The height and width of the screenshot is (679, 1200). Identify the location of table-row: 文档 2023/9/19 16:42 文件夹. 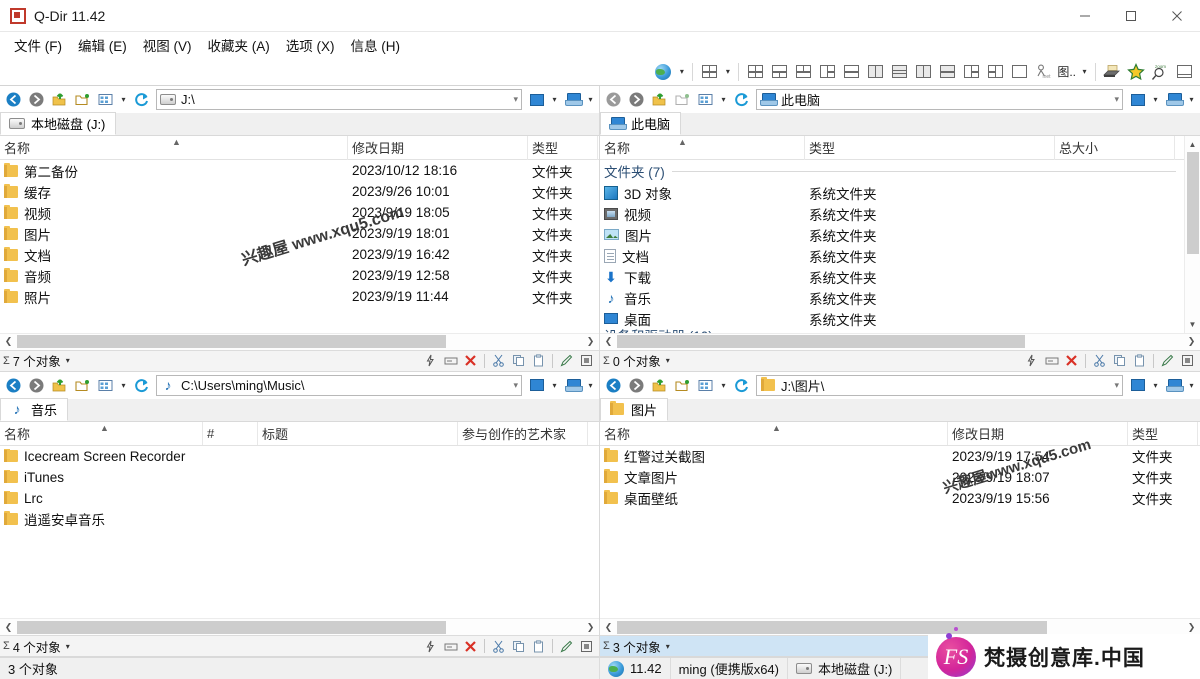
(299, 254).